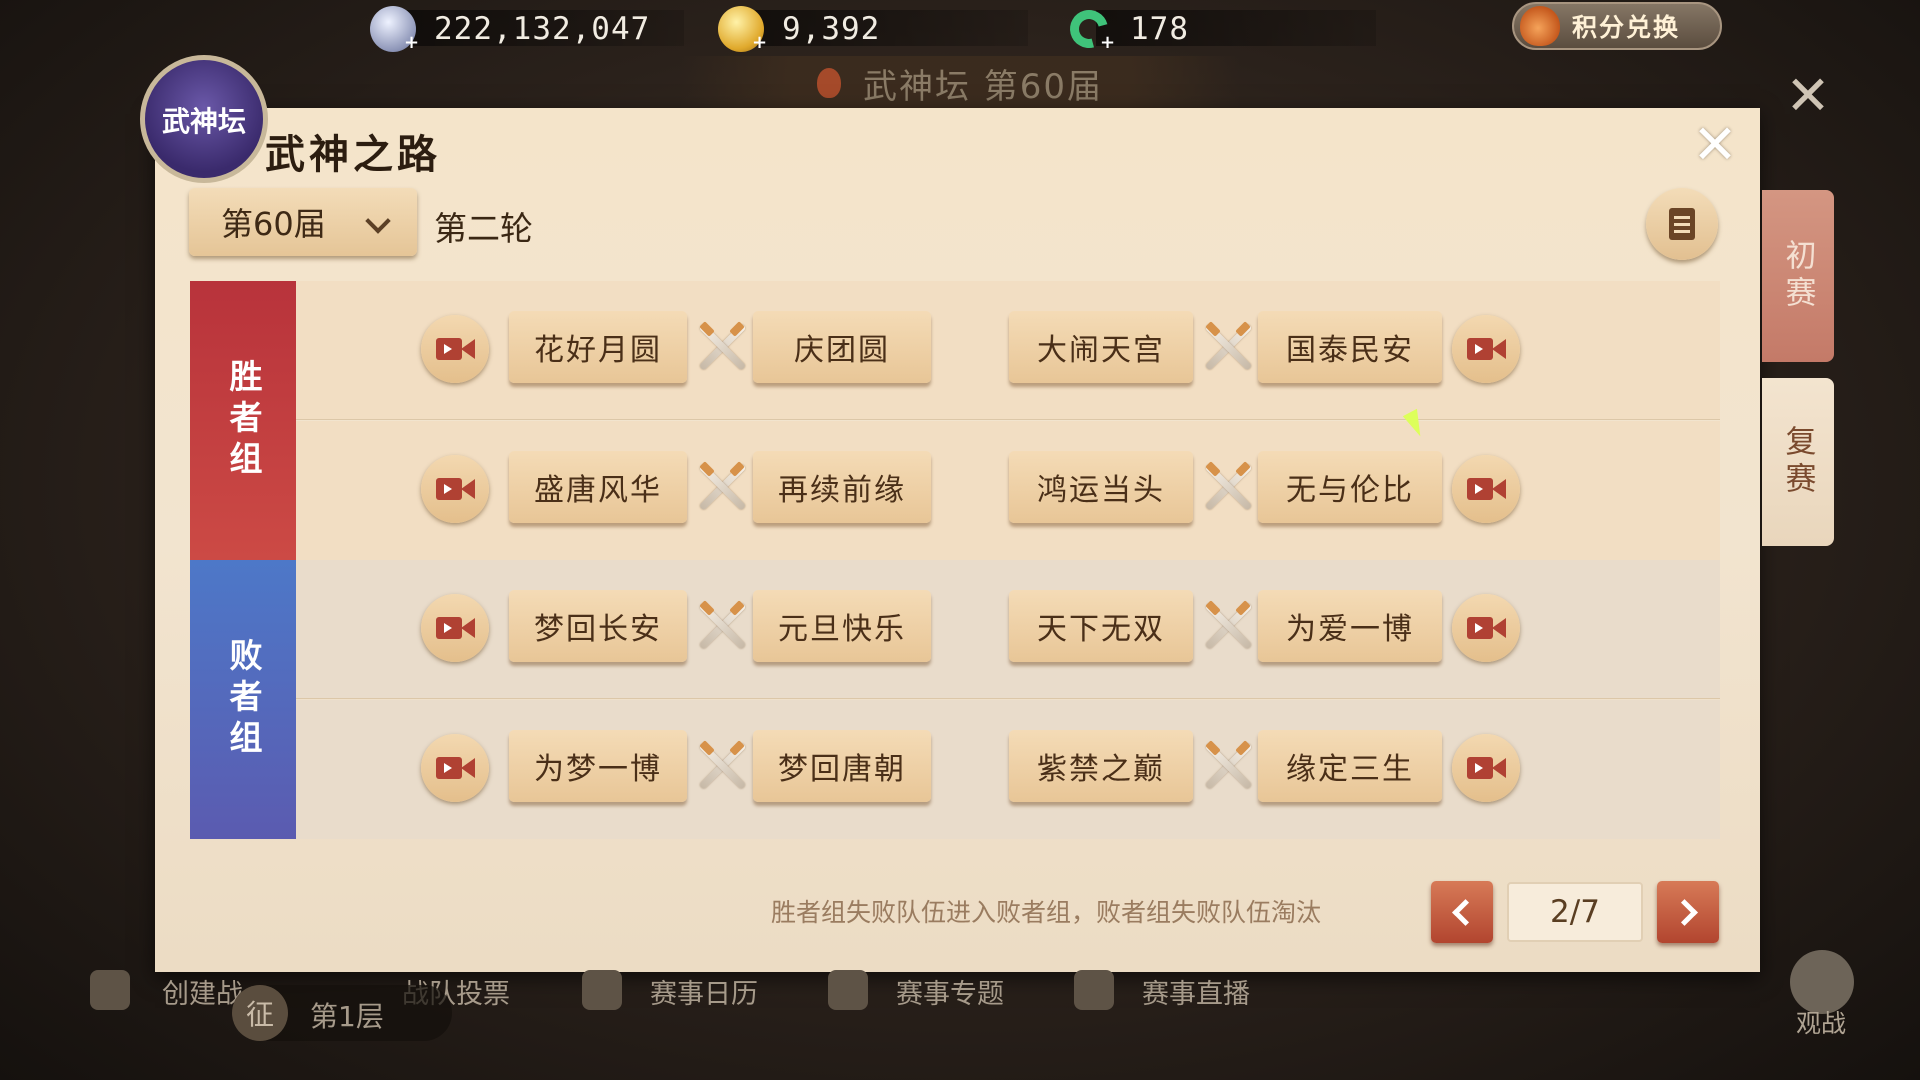 The height and width of the screenshot is (1080, 1920). I want to click on event-subtitle: 武神坛 第60届, so click(960, 83).